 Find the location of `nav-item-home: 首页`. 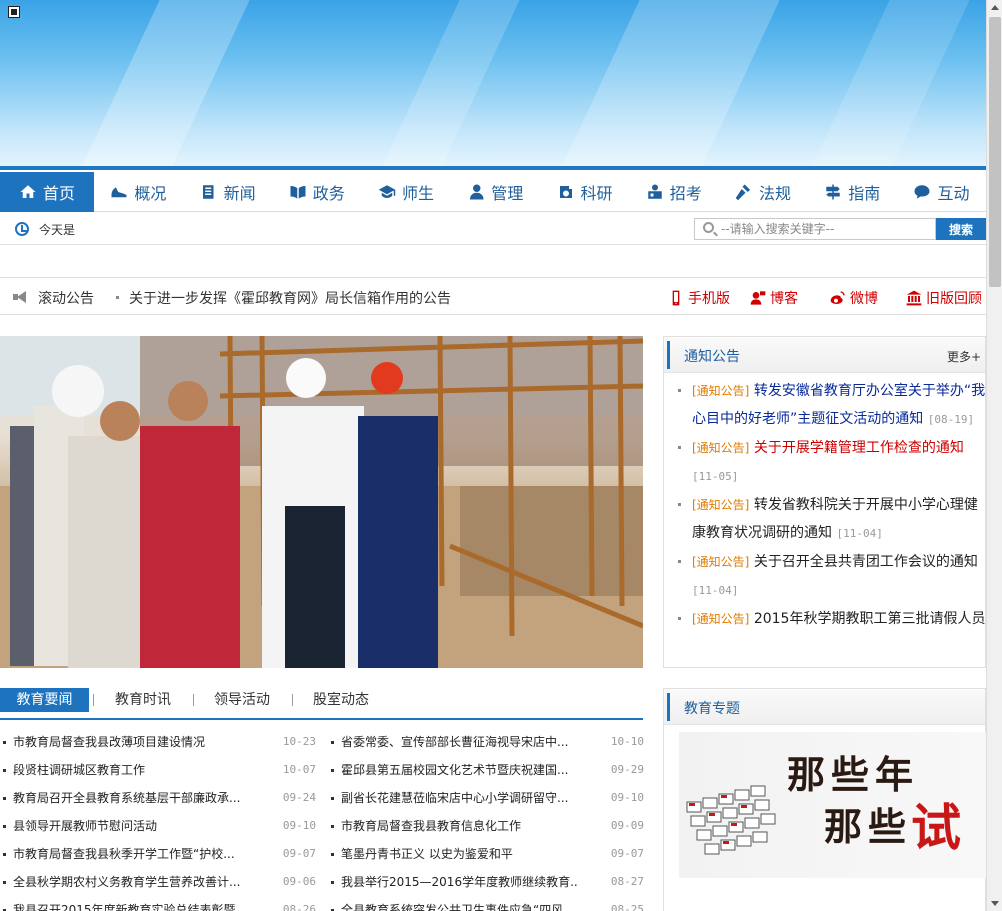

nav-item-home: 首页 is located at coordinates (47, 192).